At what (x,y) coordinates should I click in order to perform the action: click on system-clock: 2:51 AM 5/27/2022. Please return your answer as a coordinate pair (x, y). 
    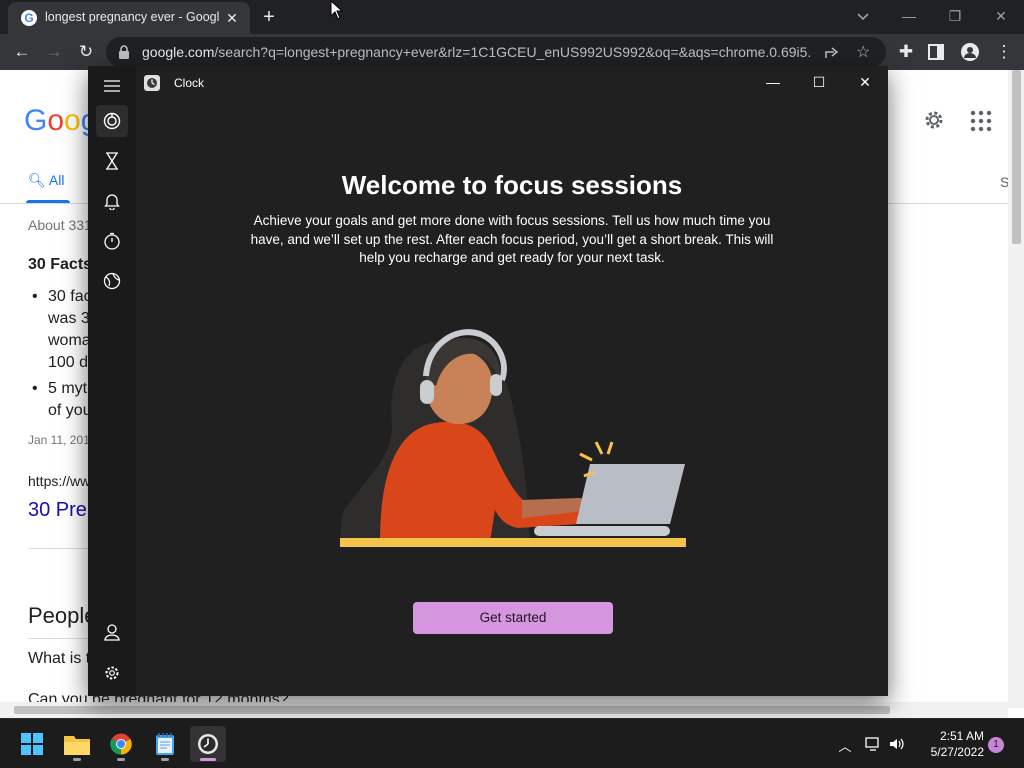
    Looking at the image, I should click on (949, 744).